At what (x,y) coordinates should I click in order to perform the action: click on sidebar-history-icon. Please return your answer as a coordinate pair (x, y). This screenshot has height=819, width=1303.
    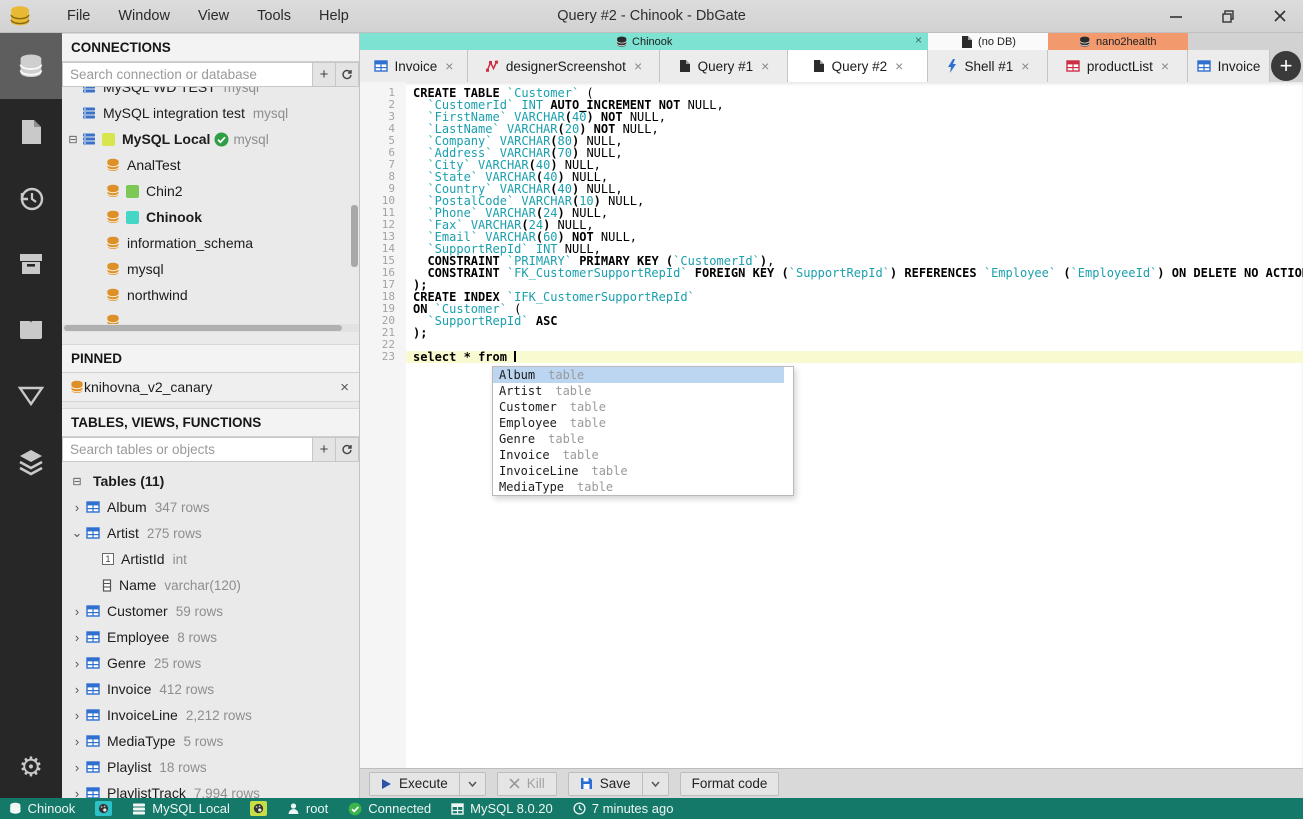
    Looking at the image, I should click on (31, 198).